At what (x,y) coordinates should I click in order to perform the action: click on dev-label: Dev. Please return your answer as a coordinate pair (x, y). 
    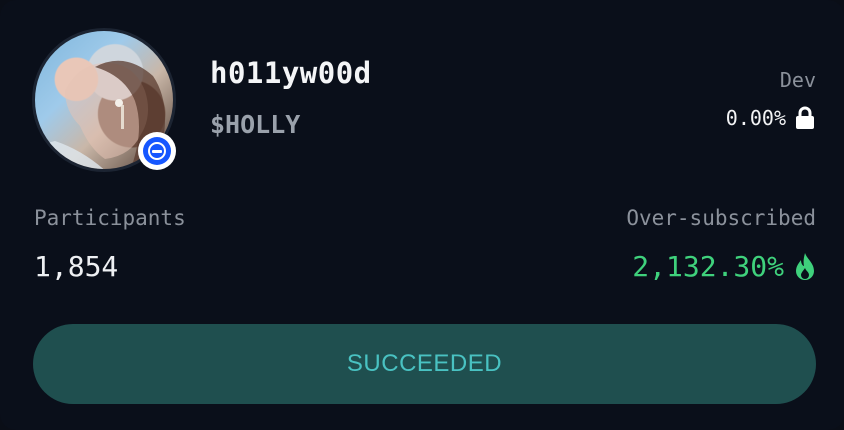
    Looking at the image, I should click on (797, 80).